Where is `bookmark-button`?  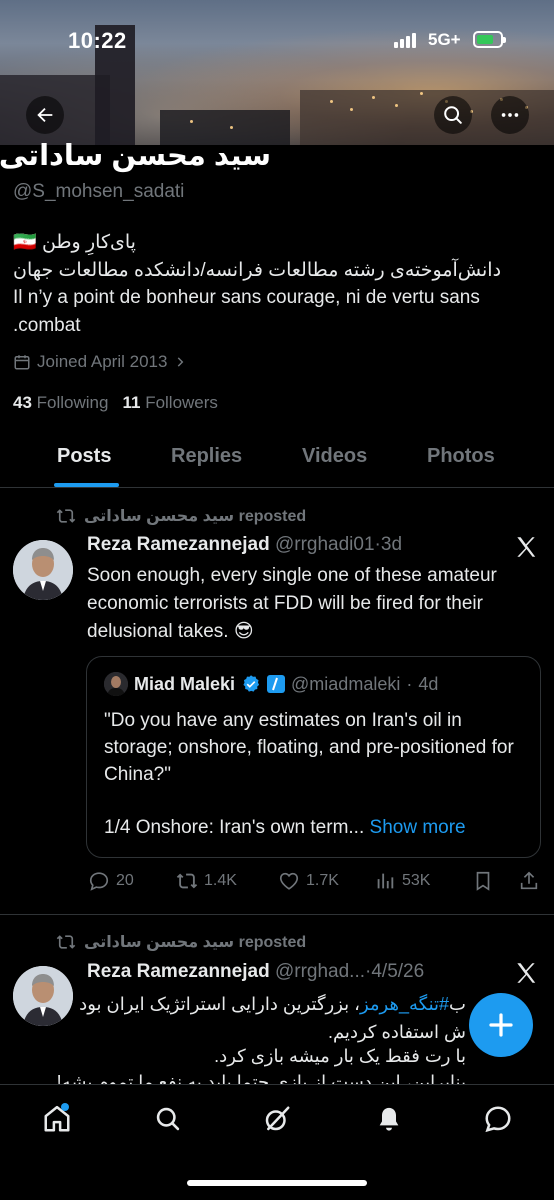
bookmark-button is located at coordinates (483, 881).